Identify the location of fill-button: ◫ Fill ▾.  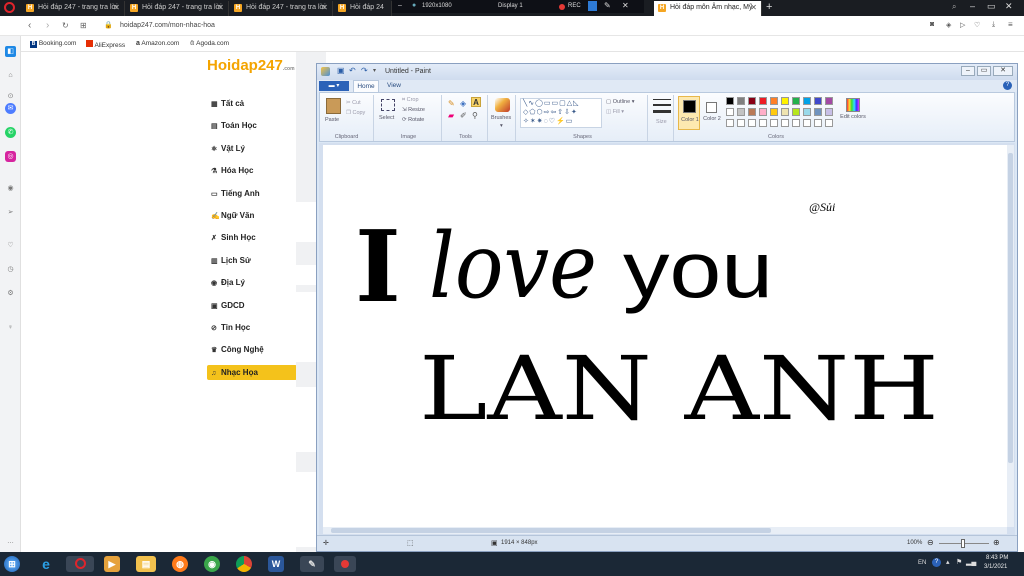
(615, 112).